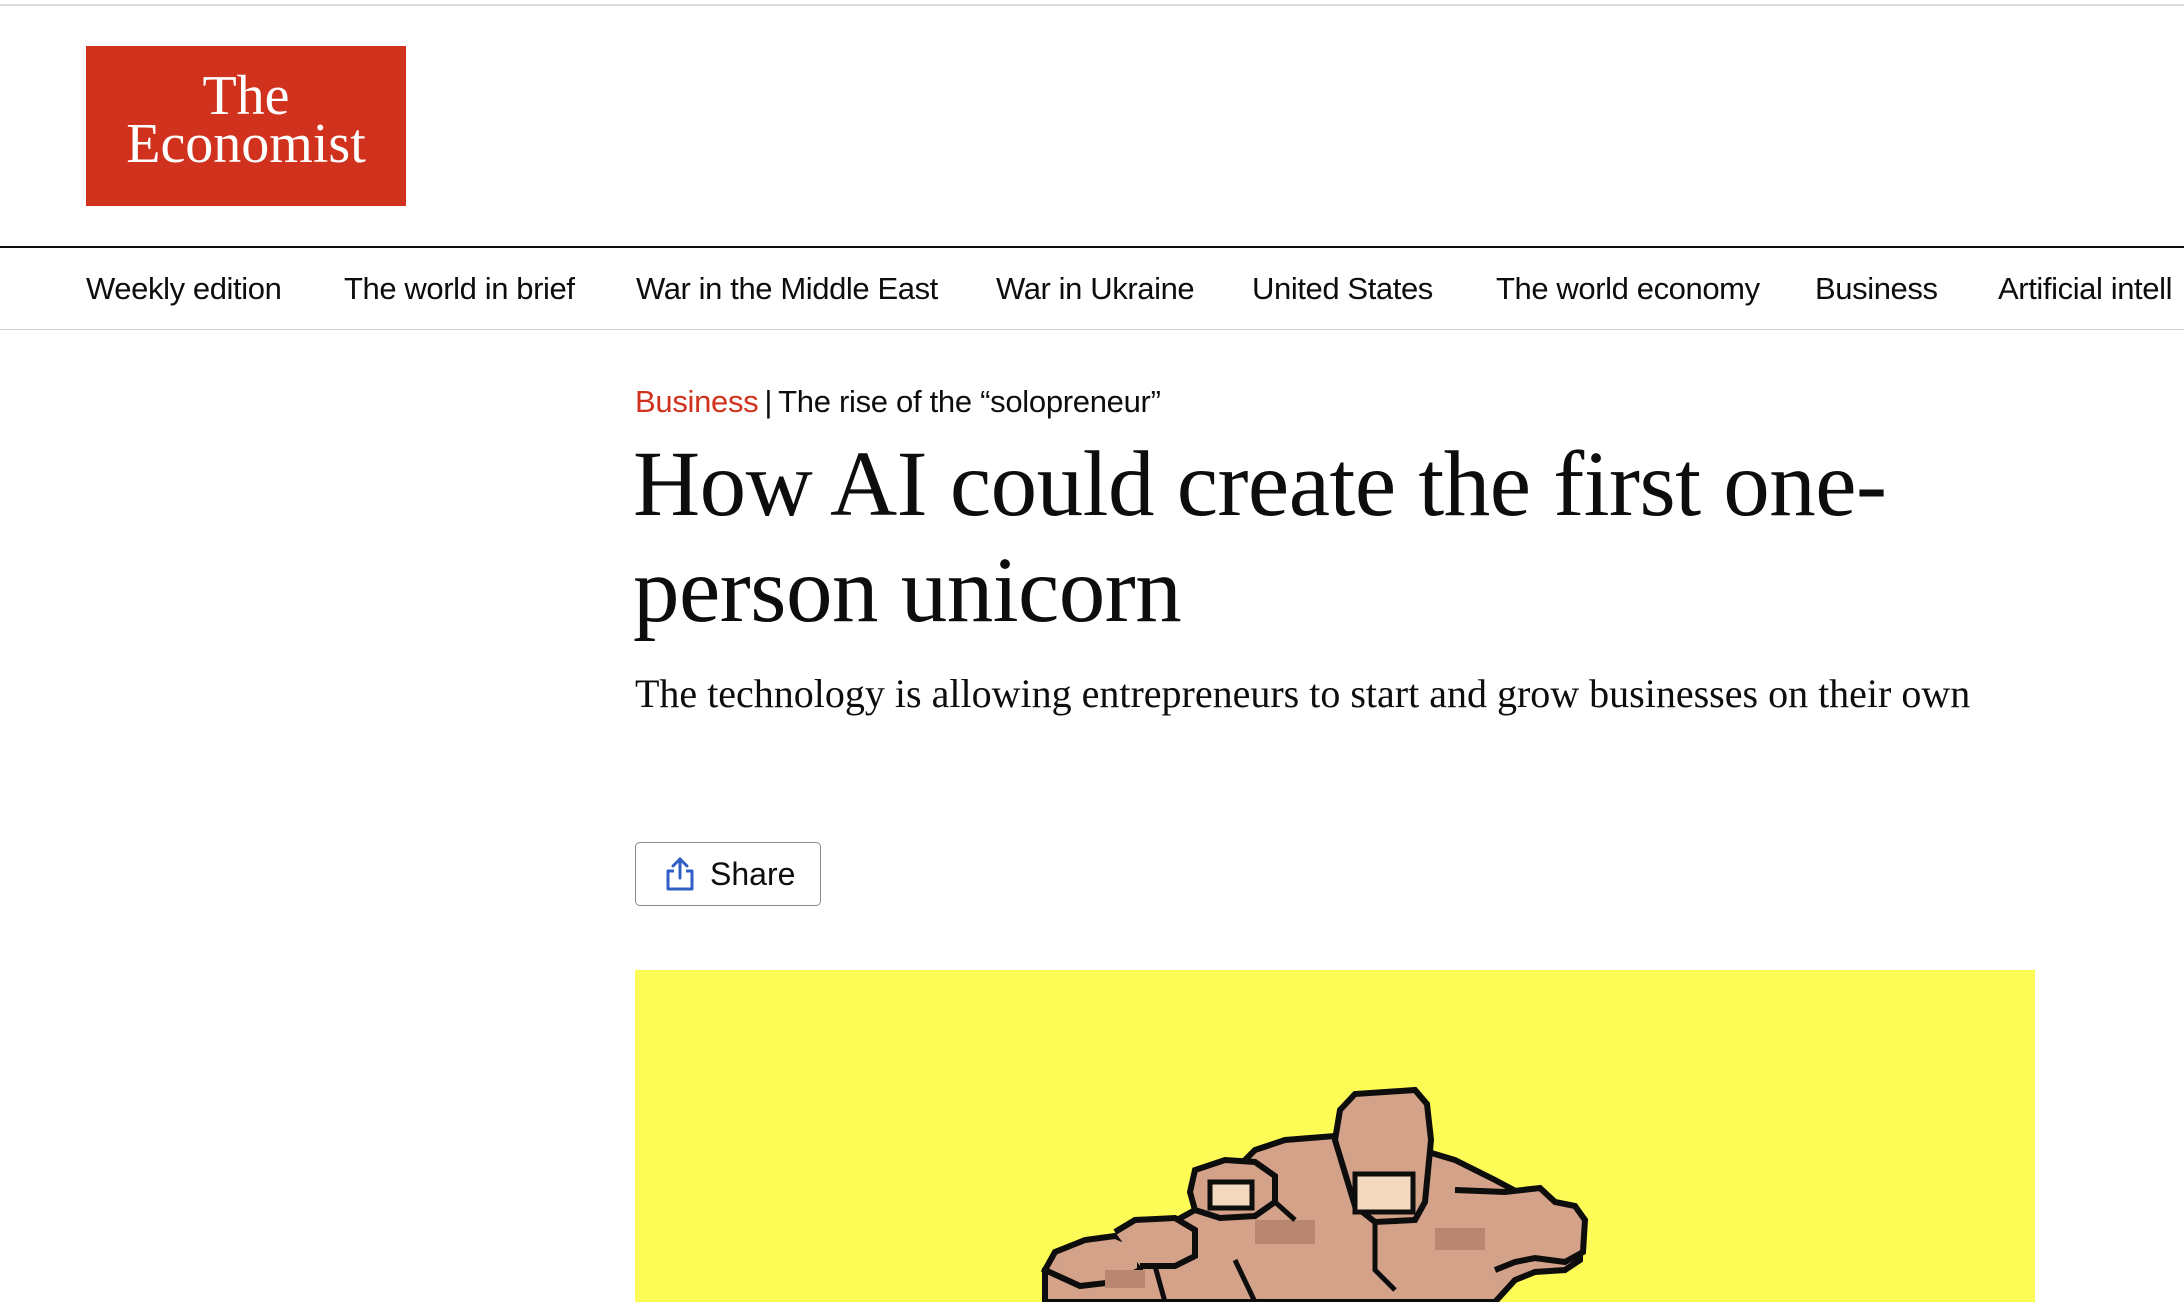 The height and width of the screenshot is (1302, 2184). I want to click on economist-logo: The Economist, so click(246, 126).